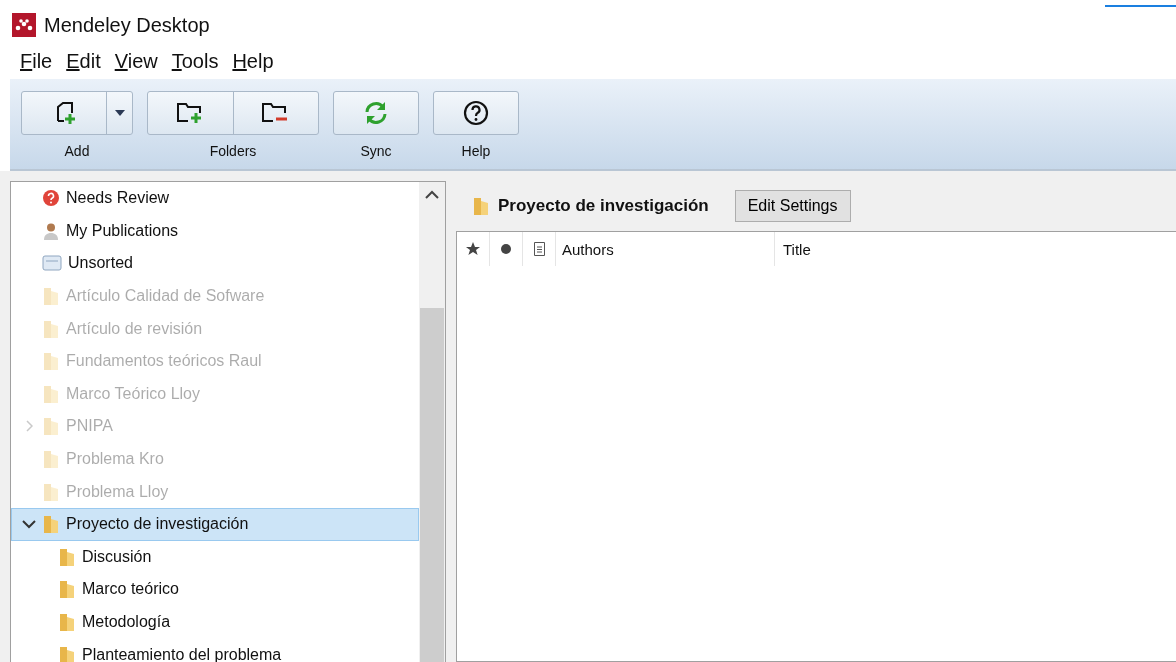  Describe the element at coordinates (539, 249) in the screenshot. I see `document-icon` at that location.